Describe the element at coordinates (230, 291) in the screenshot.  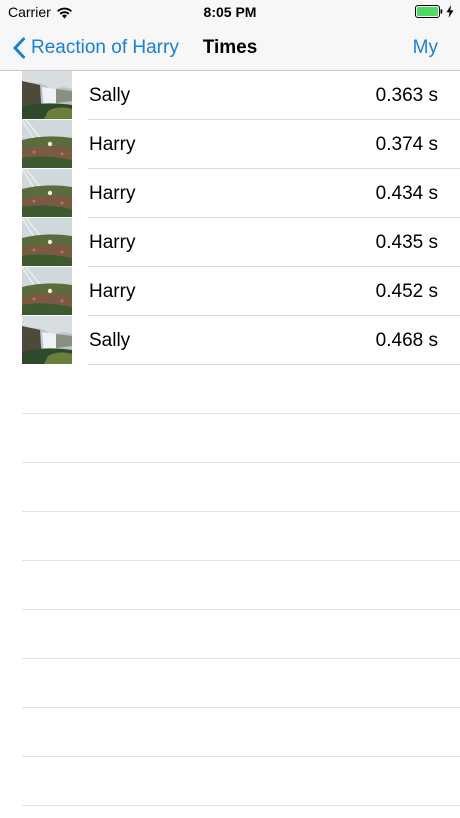
I see `table-row: Harry 0.452 s` at that location.